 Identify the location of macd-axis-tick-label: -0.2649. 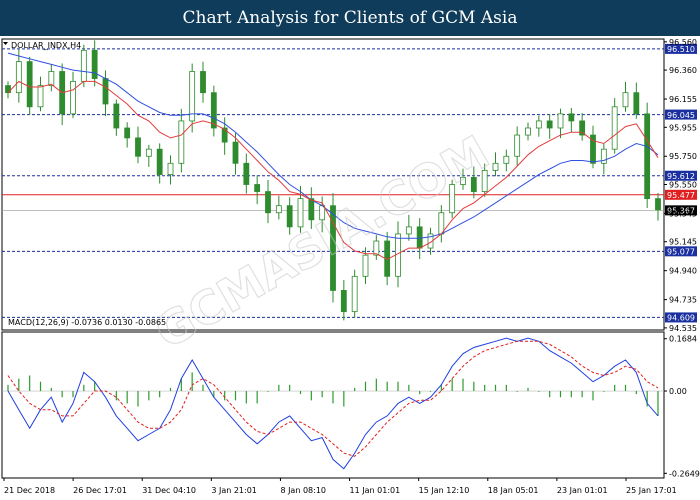
(684, 473).